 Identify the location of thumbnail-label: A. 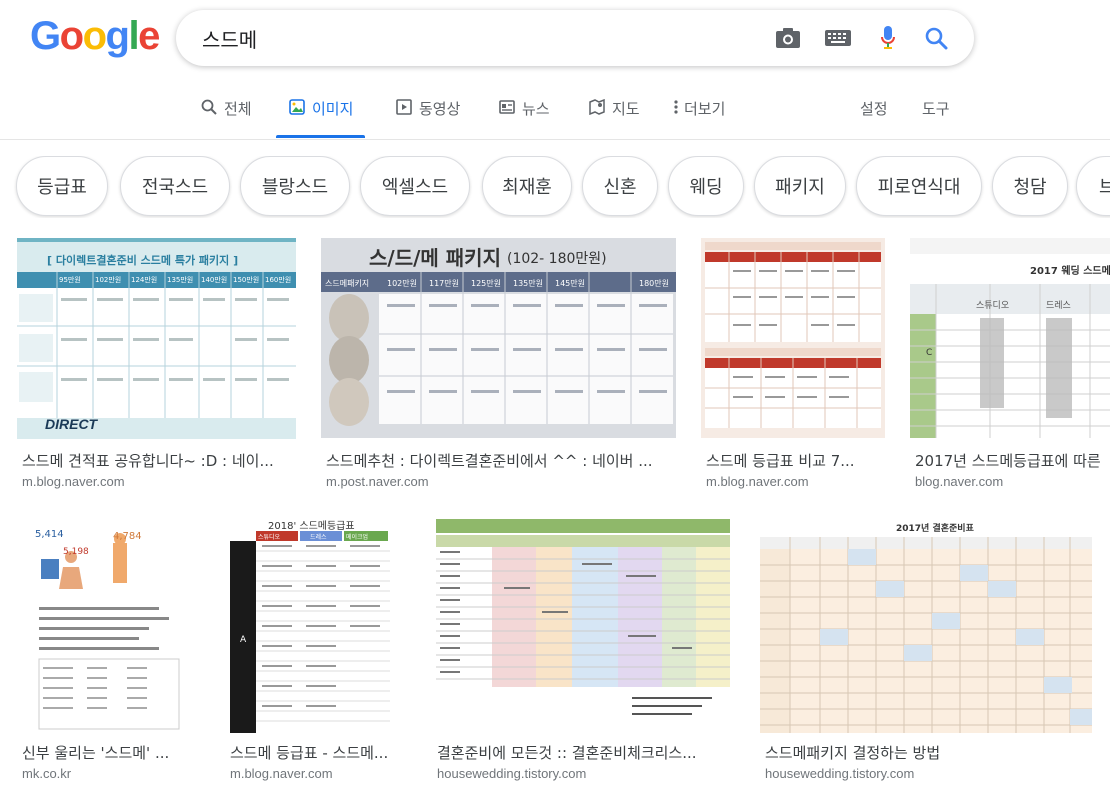
(243, 640).